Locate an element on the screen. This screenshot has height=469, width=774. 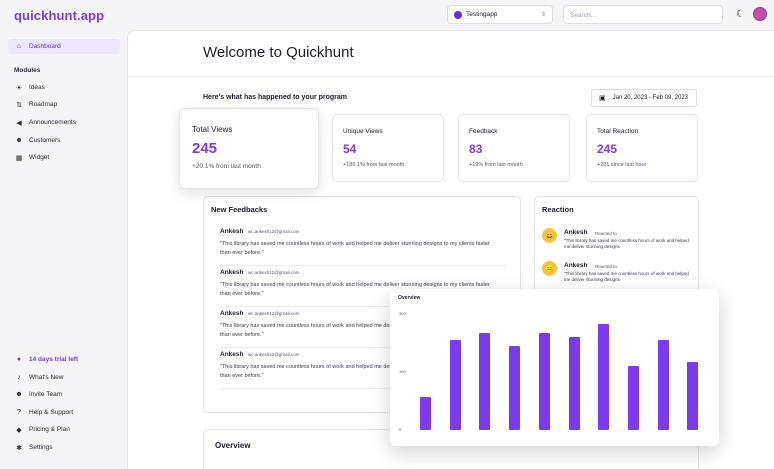
stat-card-unique-views: Unique Views 54 +180.1% from last month is located at coordinates (388, 148).